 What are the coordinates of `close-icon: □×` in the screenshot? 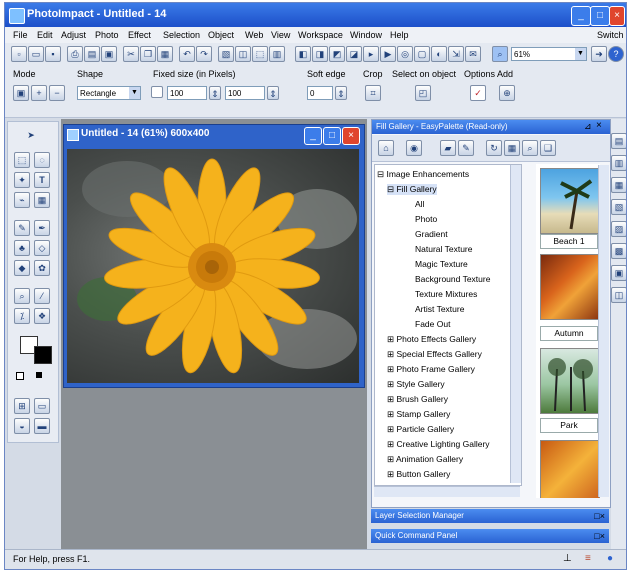 It's located at (599, 536).